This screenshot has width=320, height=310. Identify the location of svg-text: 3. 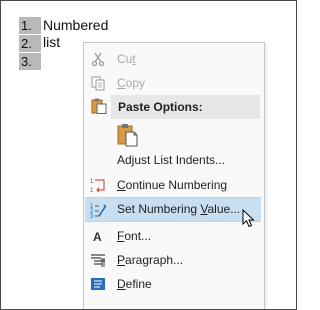
(92, 216).